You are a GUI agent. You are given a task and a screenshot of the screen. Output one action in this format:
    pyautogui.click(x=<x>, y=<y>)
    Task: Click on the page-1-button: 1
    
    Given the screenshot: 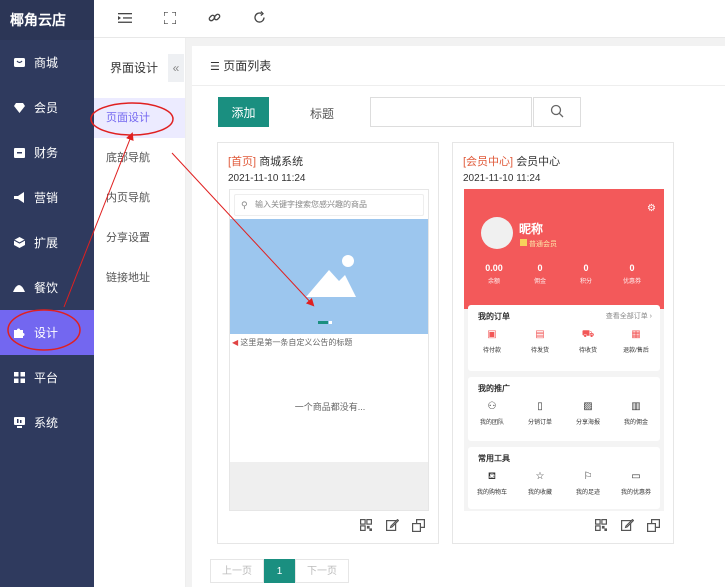 What is the action you would take?
    pyautogui.click(x=279, y=571)
    